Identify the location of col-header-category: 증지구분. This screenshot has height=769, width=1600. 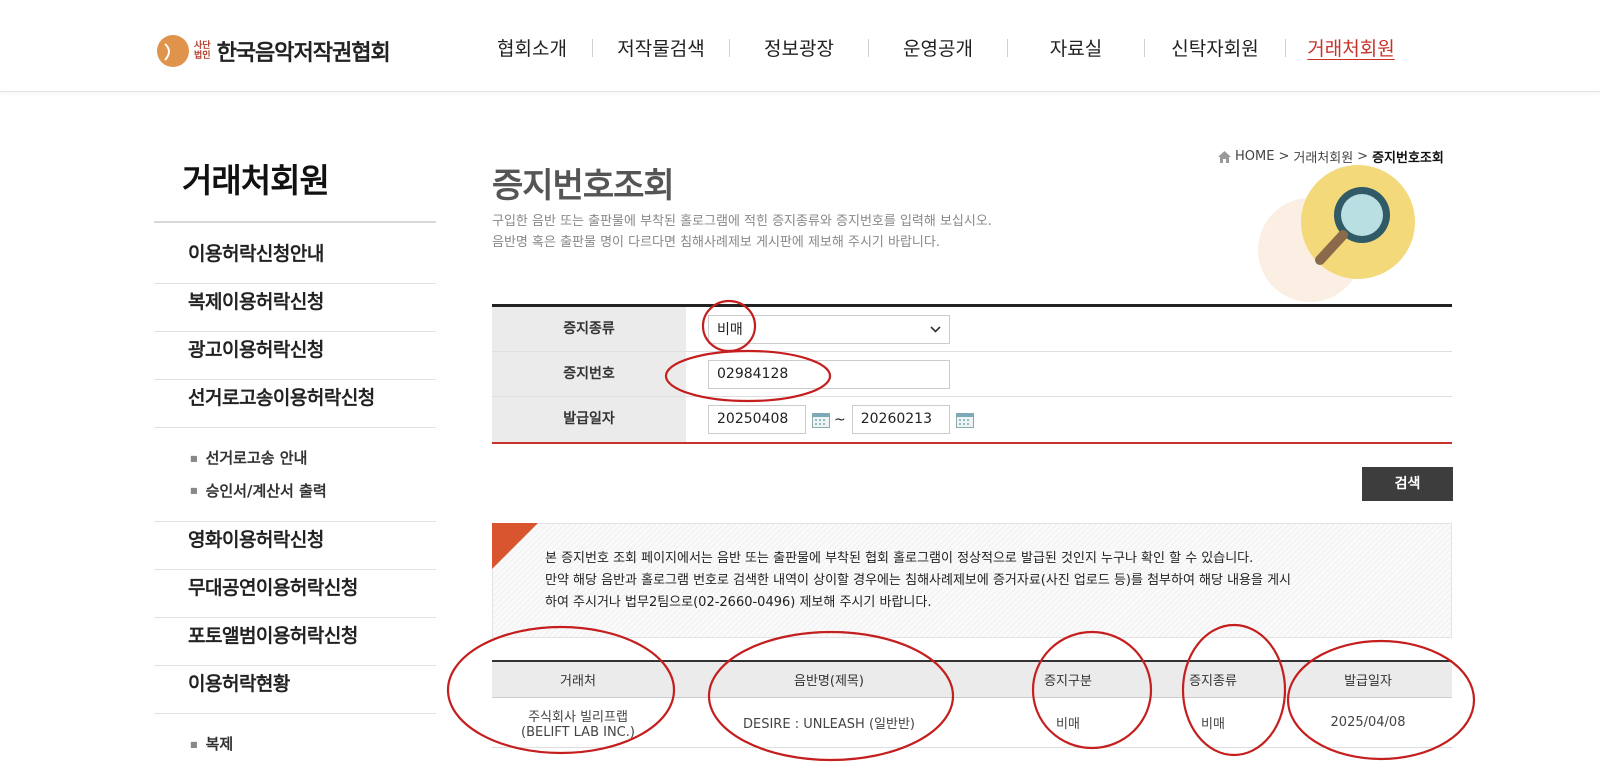
(1068, 681).